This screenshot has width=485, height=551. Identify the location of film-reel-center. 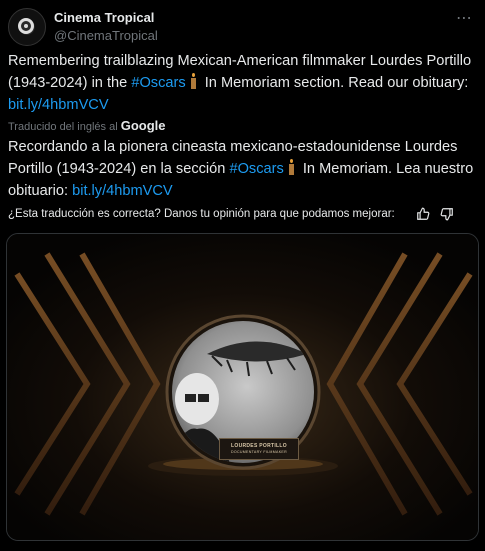
(26, 26).